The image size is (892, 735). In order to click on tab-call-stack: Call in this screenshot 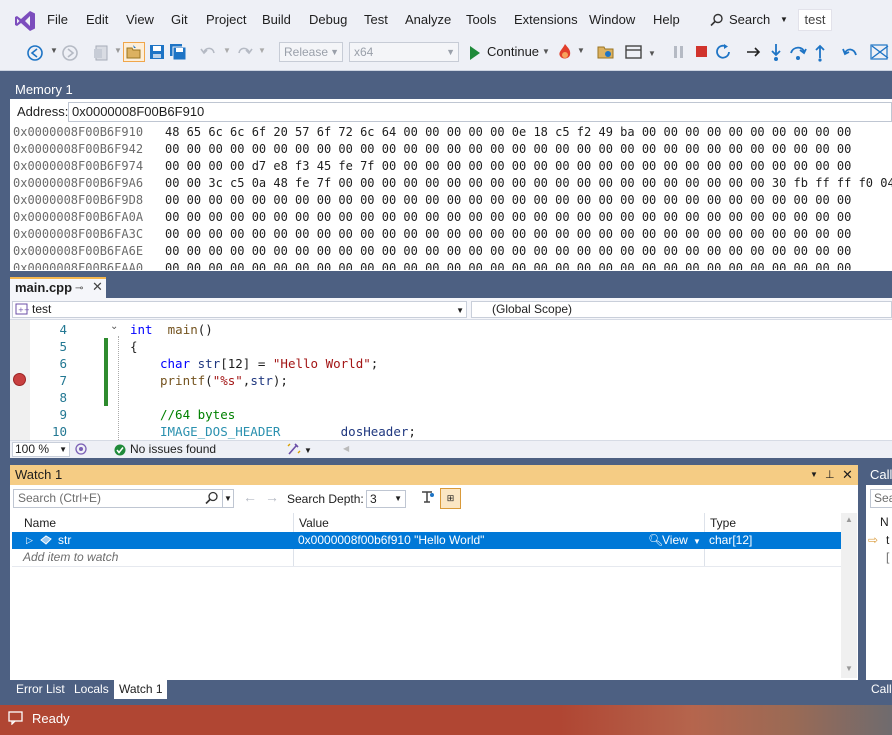, I will do `click(879, 689)`.